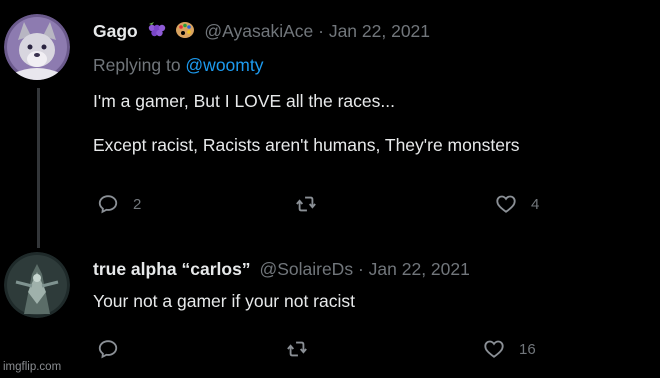 The image size is (660, 378). I want to click on replying-to: Replying to @woomty, so click(178, 65).